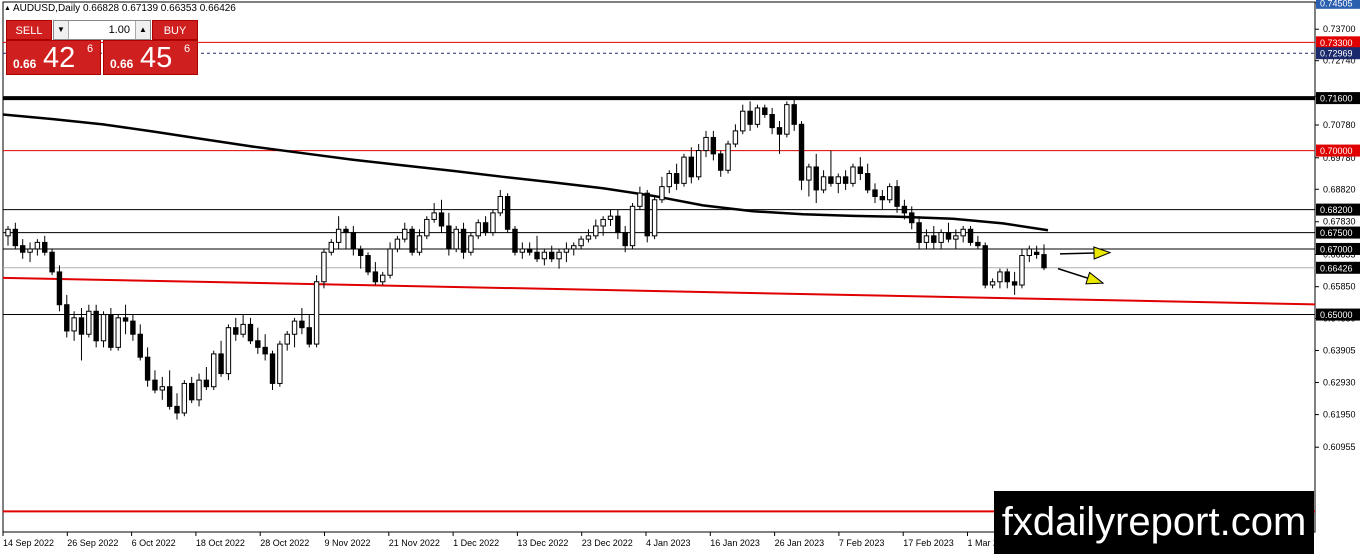 This screenshot has height=554, width=1362. Describe the element at coordinates (92, 543) in the screenshot. I see `x-tick-label: 26 Sep 2022` at that location.